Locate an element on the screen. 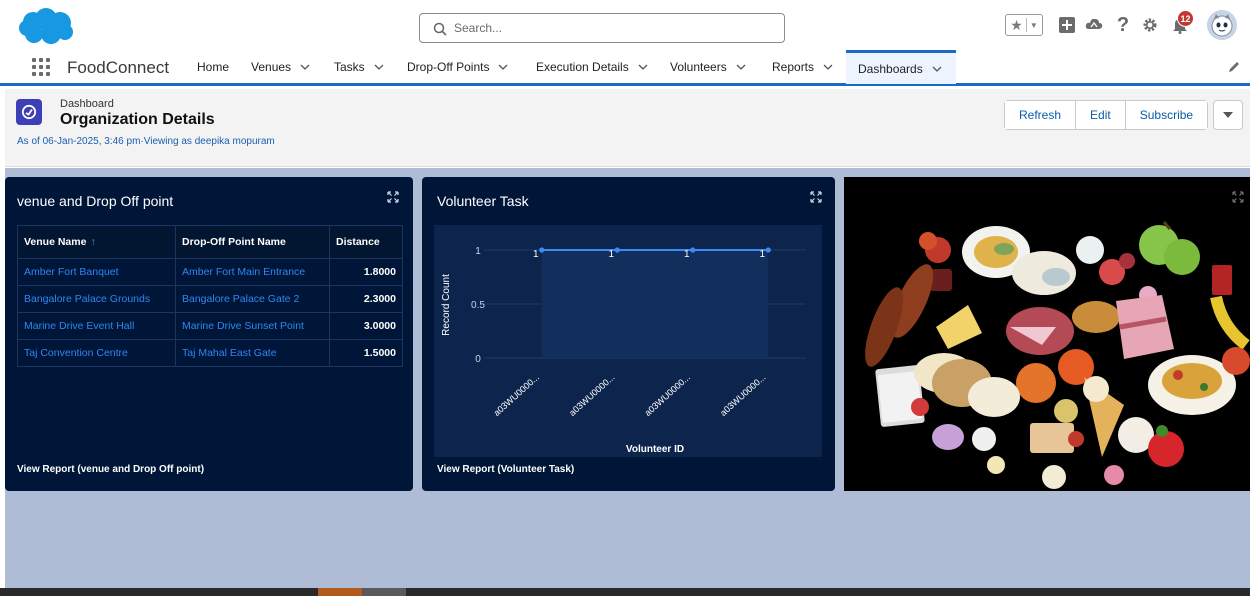  search-input is located at coordinates (614, 28).